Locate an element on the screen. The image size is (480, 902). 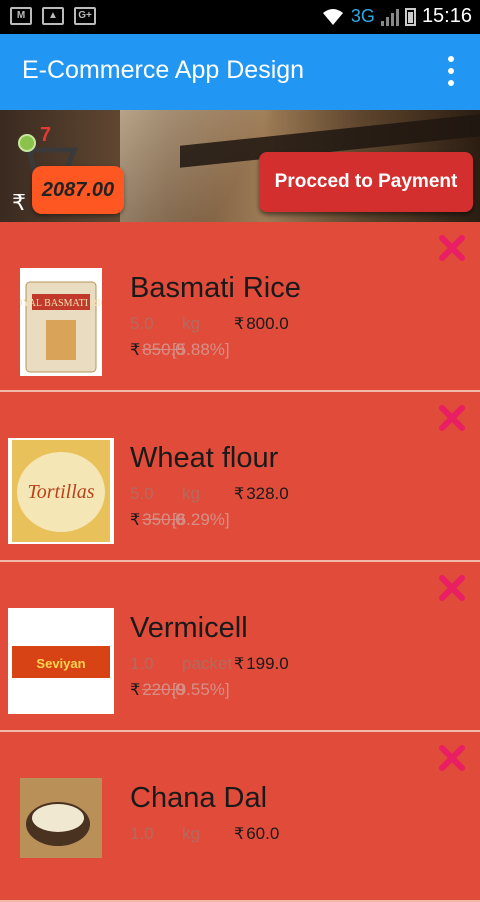
product-name: Vermicell is located at coordinates (189, 628).